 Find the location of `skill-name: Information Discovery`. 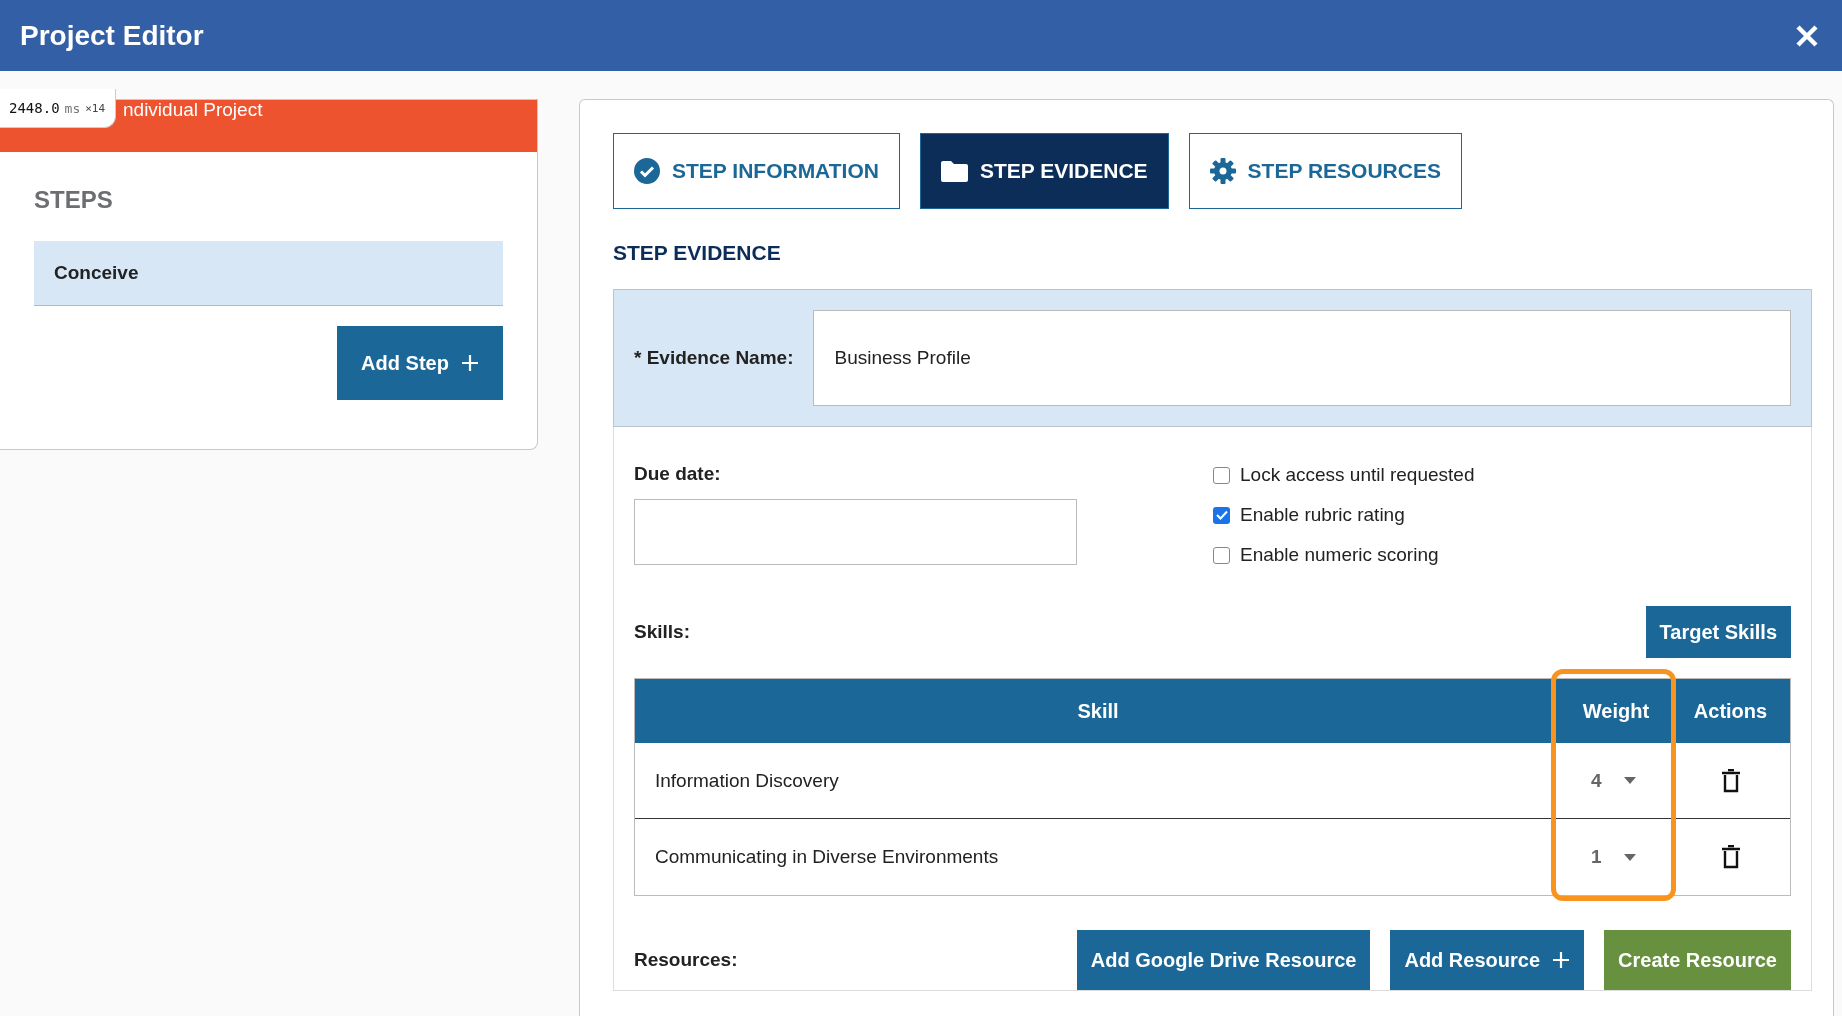

skill-name: Information Discovery is located at coordinates (747, 780).